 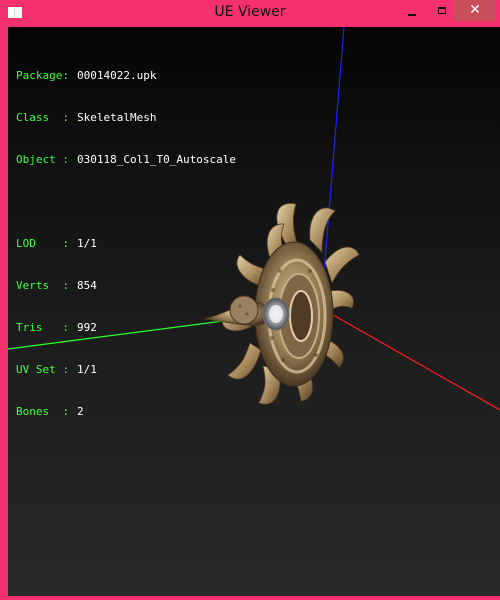 I want to click on bones-value: 2, so click(x=80, y=411).